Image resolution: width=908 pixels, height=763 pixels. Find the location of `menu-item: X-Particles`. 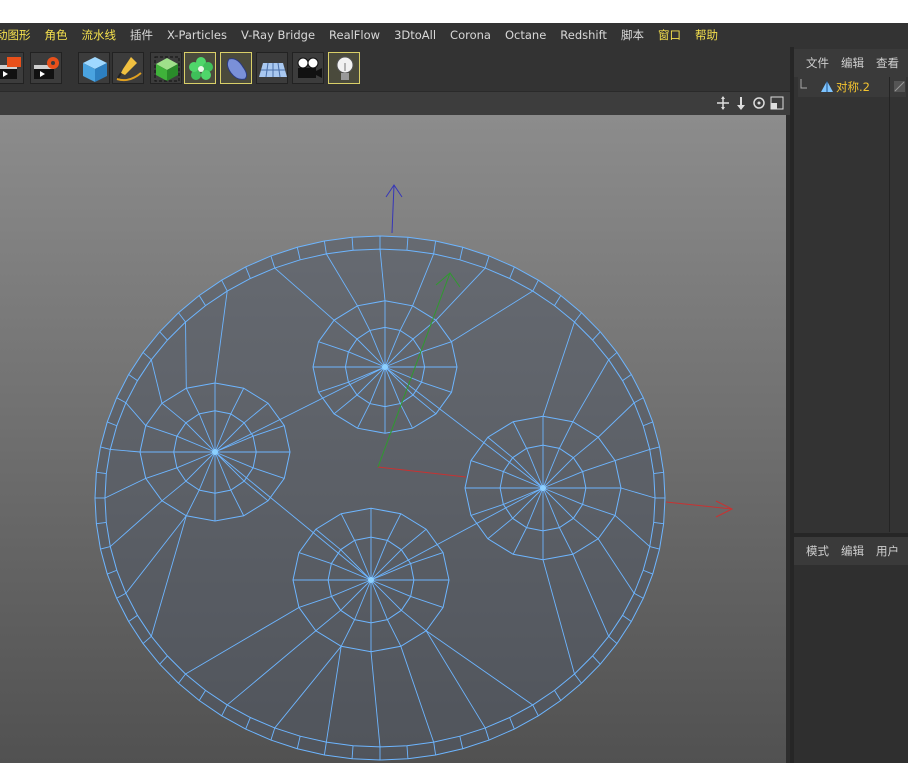

menu-item: X-Particles is located at coordinates (197, 35).